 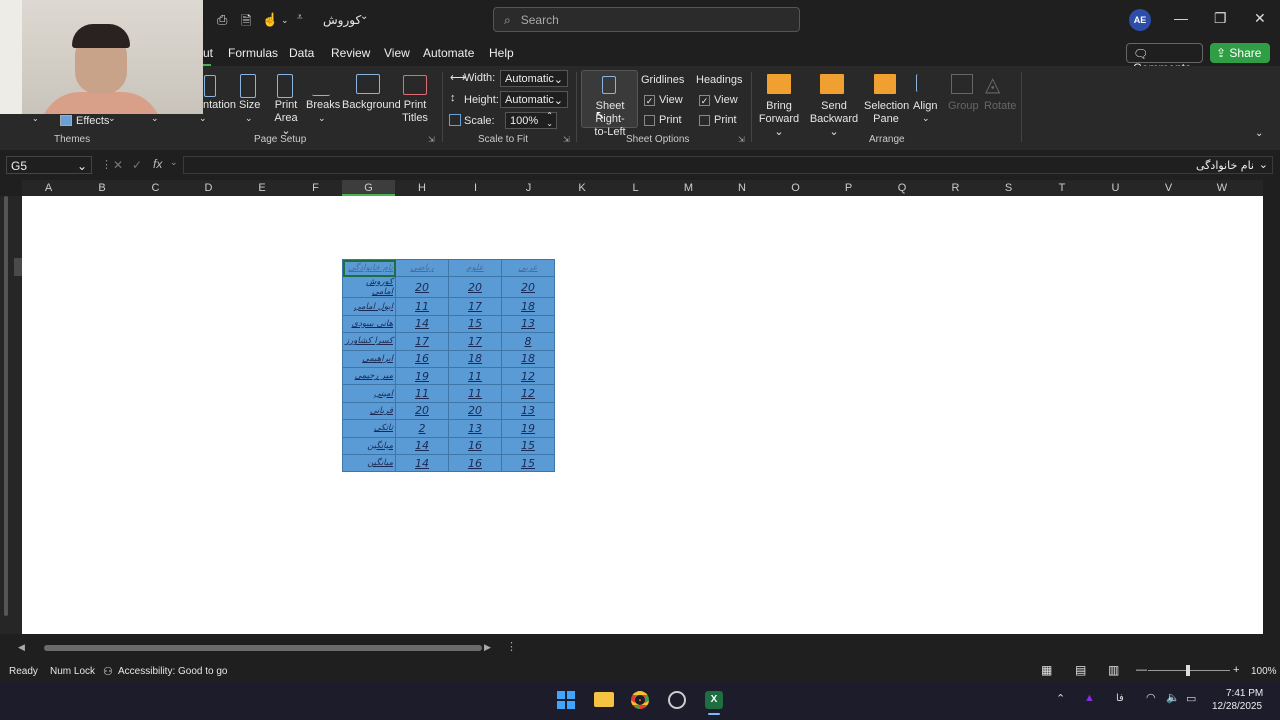 I want to click on scroll-right-icon: ▶, so click(x=487, y=647).